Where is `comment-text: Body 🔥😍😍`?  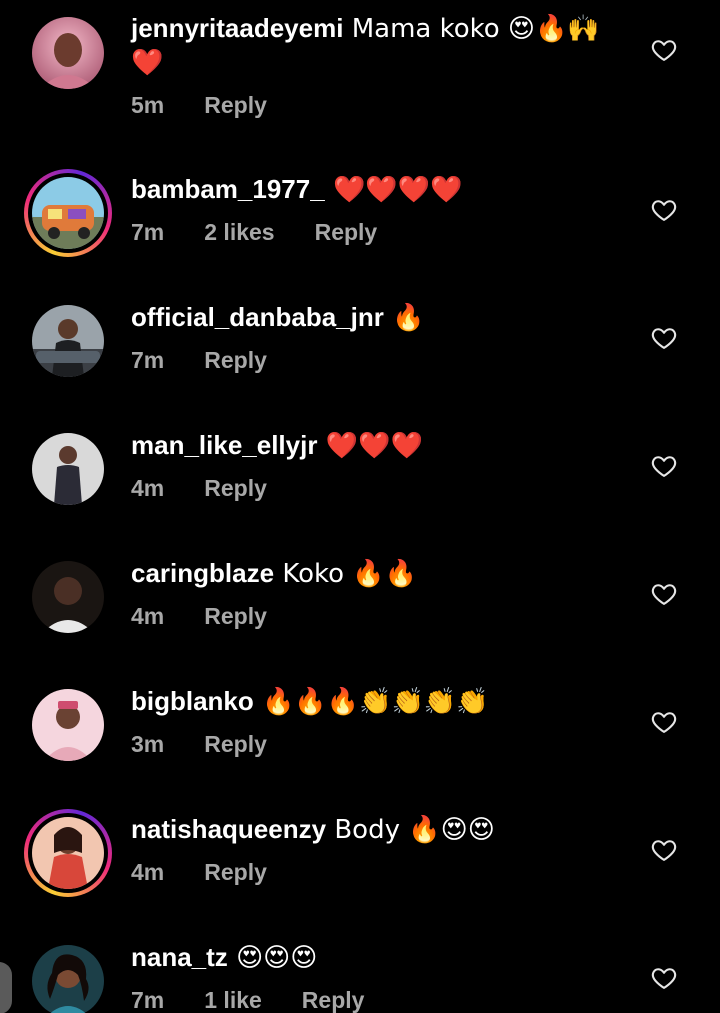 comment-text: Body 🔥😍😍 is located at coordinates (410, 830).